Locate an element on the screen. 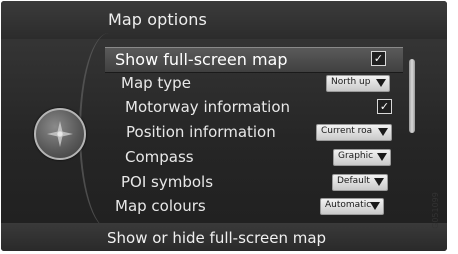 This screenshot has width=458, height=254. dropdown-value: Default is located at coordinates (353, 181).